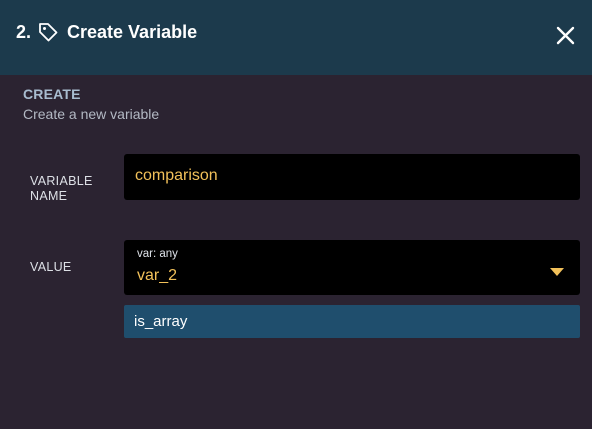 Image resolution: width=592 pixels, height=429 pixels. What do you see at coordinates (91, 114) in the screenshot?
I see `section-subtitle: Create a new variable` at bounding box center [91, 114].